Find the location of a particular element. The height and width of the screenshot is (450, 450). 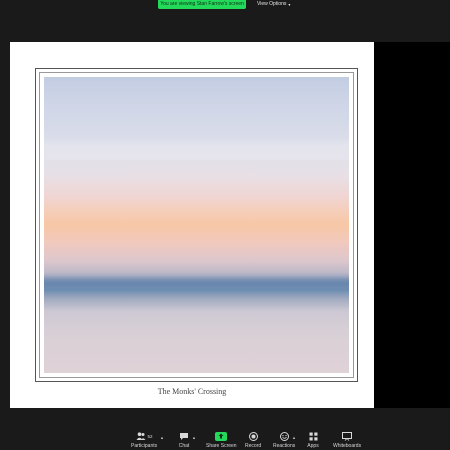

sky-streak is located at coordinates (196, 151).